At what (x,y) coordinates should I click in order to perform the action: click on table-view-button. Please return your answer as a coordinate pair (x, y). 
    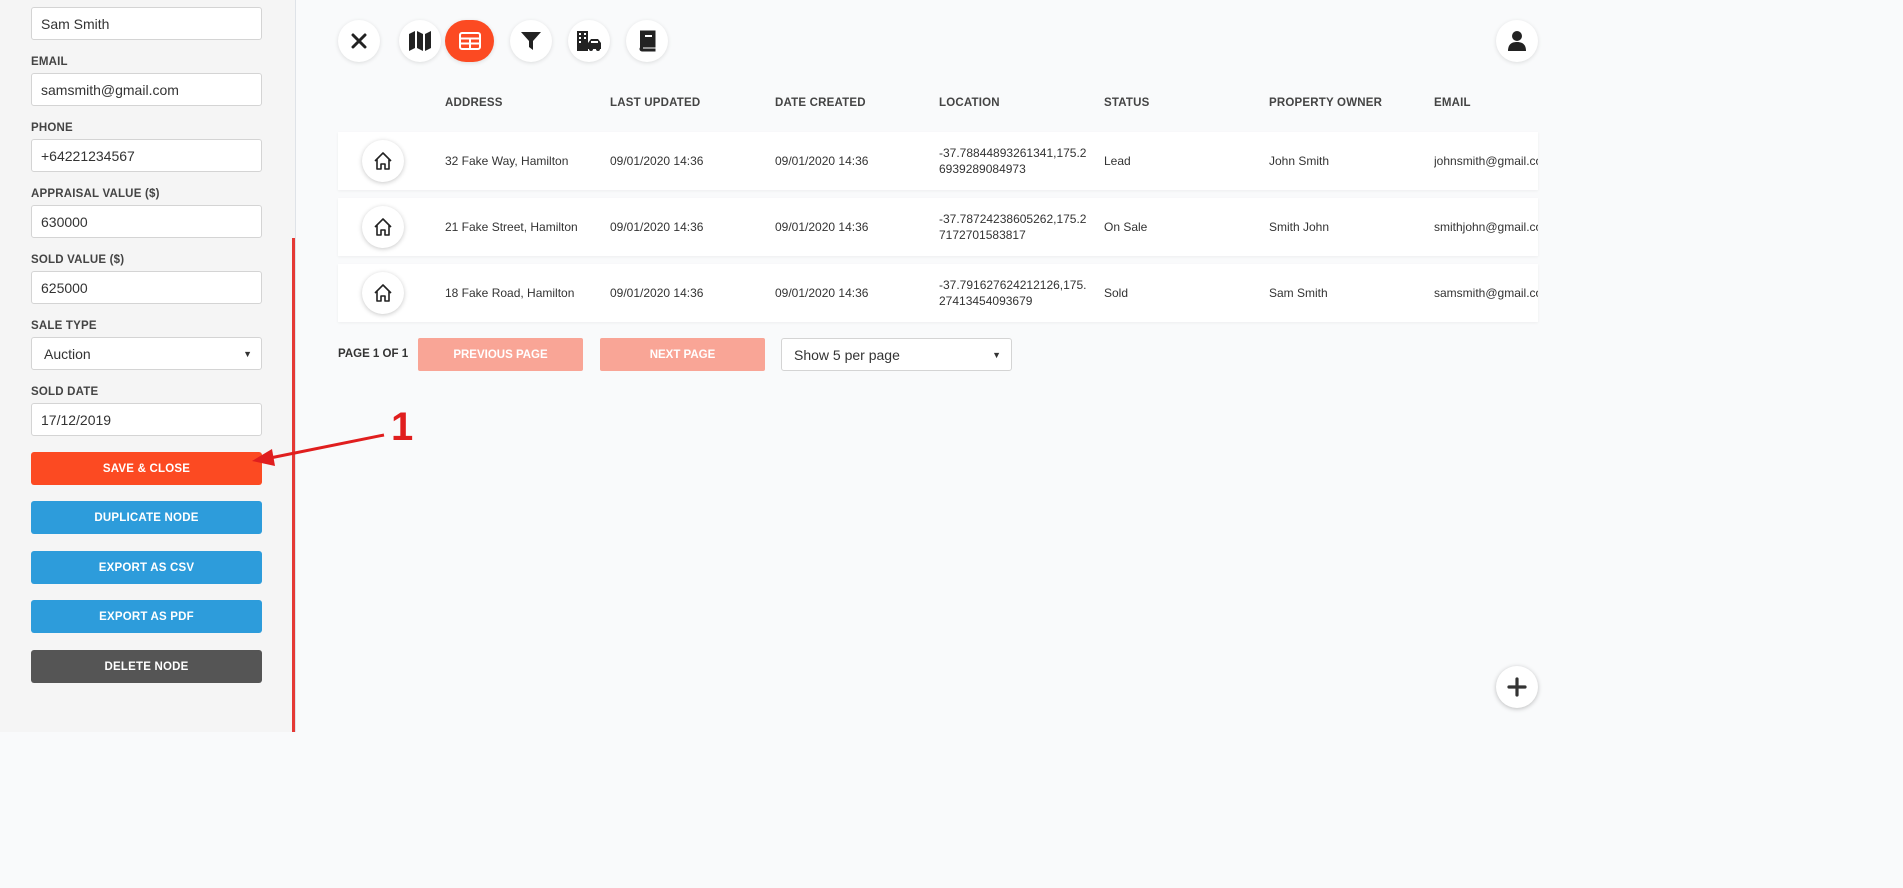
    Looking at the image, I should click on (469, 41).